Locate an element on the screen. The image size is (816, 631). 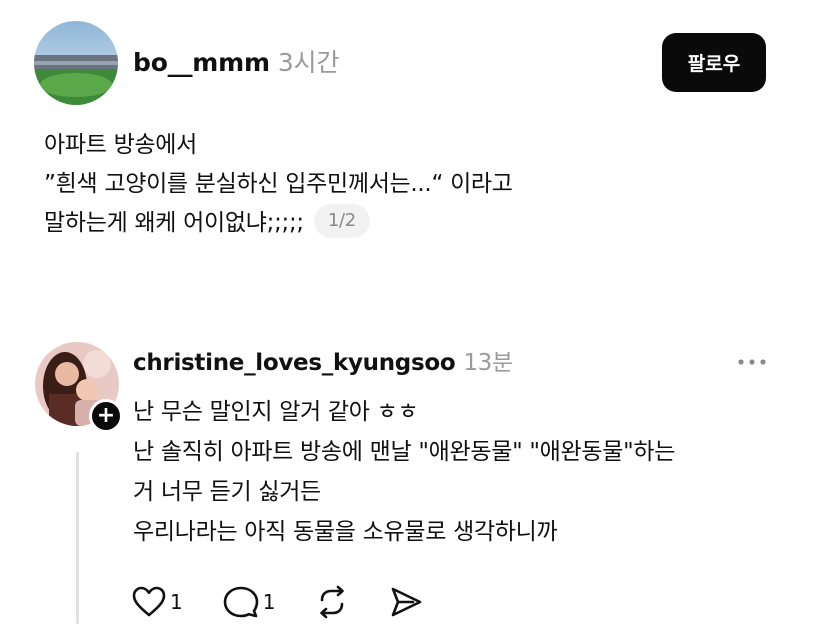
share-button is located at coordinates (406, 602).